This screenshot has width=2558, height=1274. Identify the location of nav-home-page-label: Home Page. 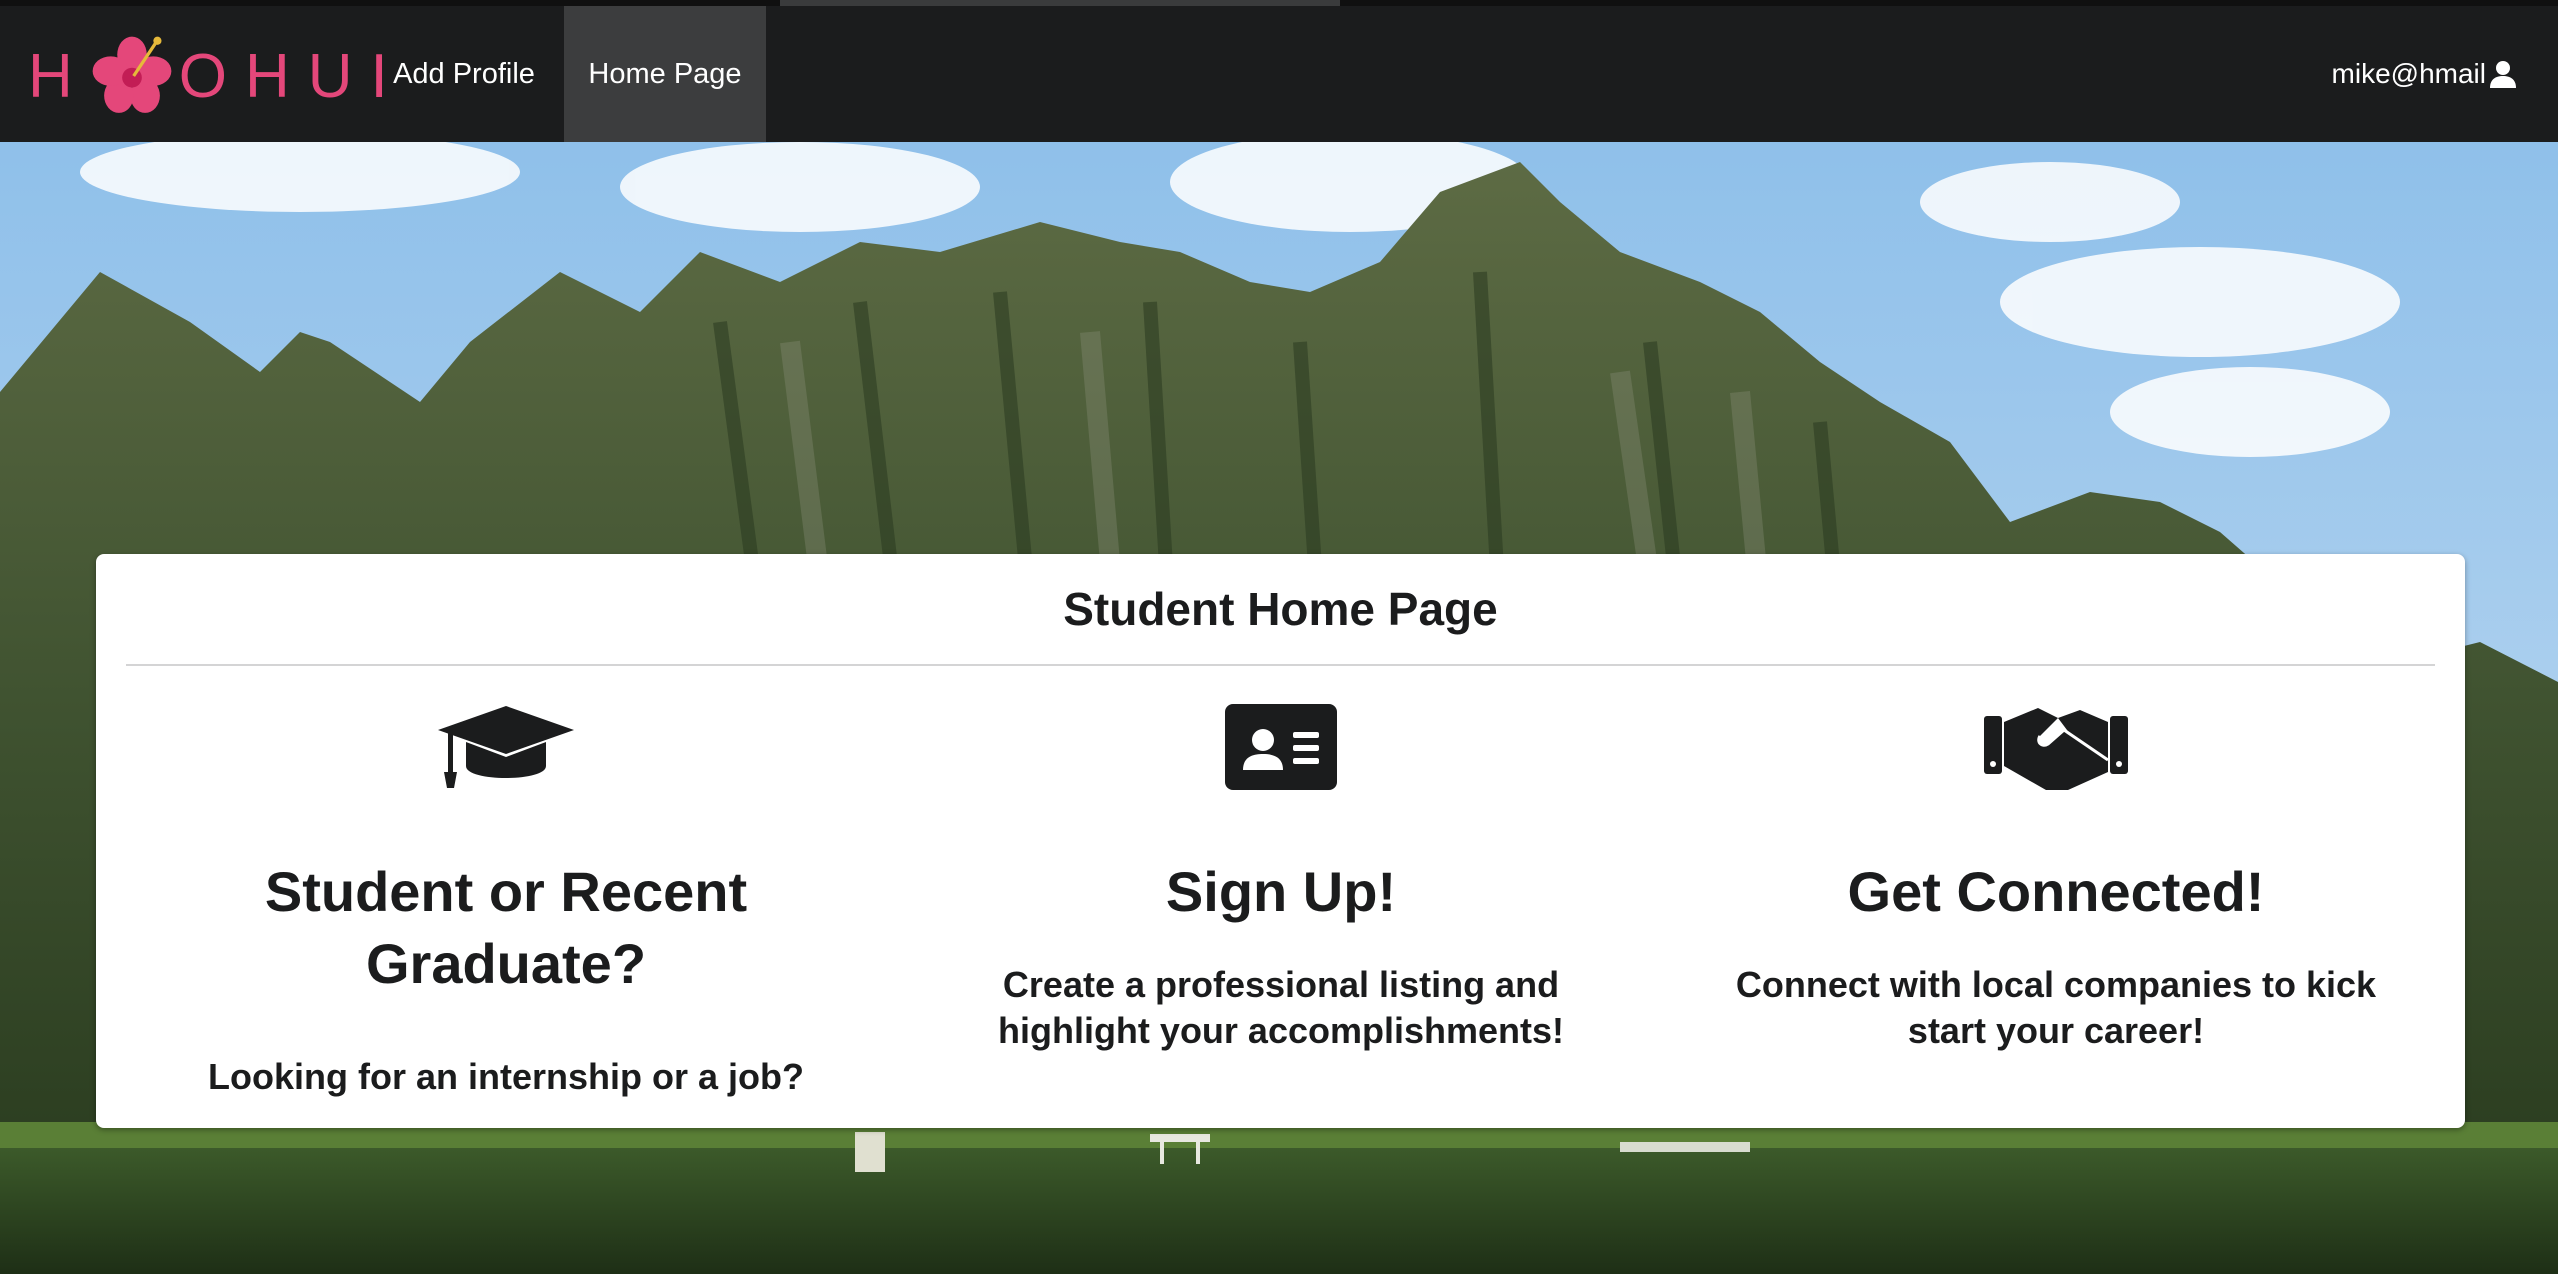
(665, 73).